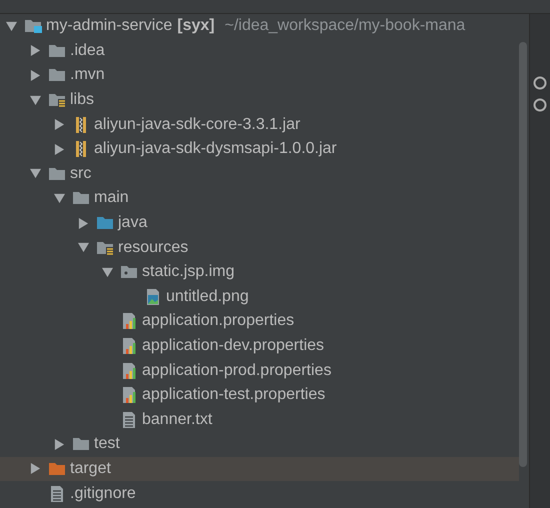  Describe the element at coordinates (107, 444) in the screenshot. I see `tree-item-label: test` at that location.